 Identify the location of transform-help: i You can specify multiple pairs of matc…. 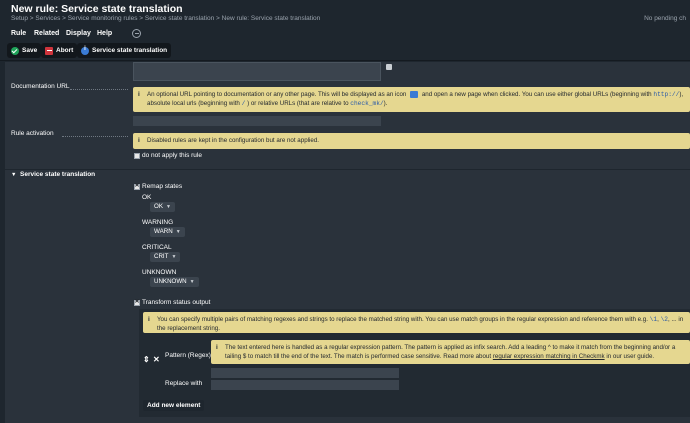
(416, 322).